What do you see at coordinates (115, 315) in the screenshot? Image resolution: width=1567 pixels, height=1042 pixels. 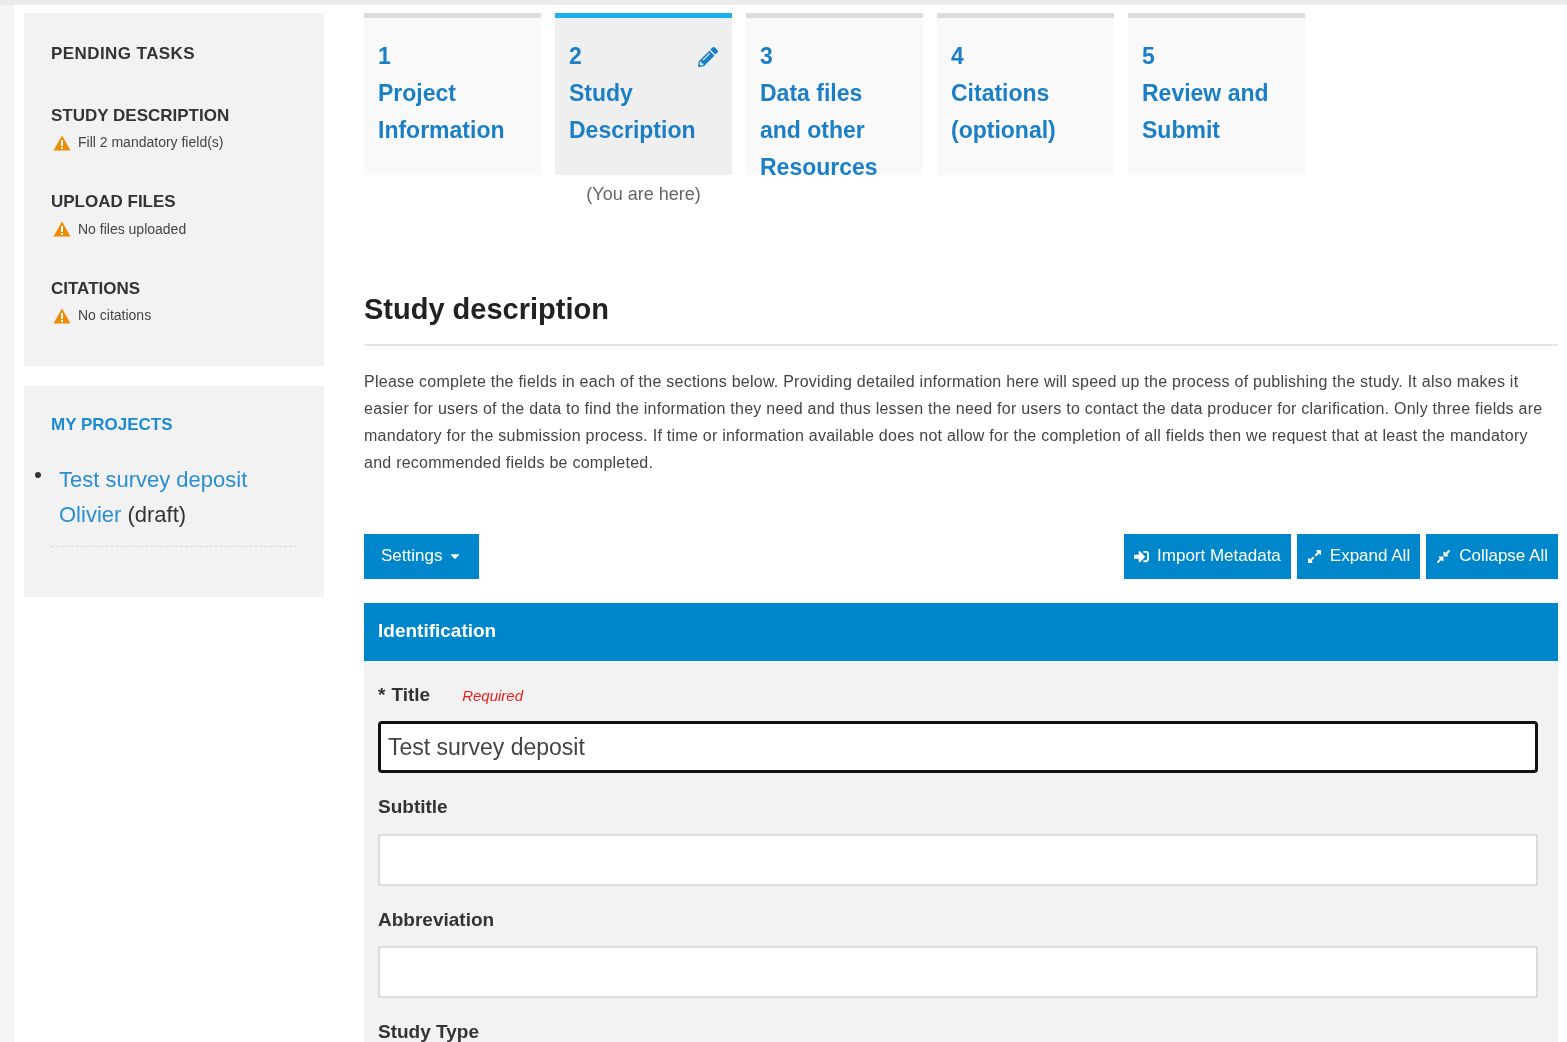 I see `task-message: No citations` at bounding box center [115, 315].